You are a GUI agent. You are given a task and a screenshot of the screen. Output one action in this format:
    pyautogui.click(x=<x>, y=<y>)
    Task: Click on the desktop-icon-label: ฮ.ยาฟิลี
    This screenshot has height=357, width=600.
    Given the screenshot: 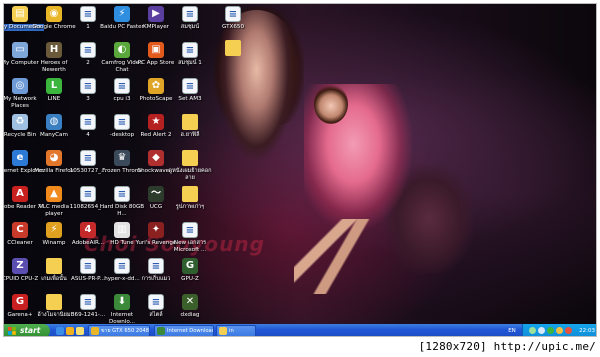 What is the action you would take?
    pyautogui.click(x=190, y=135)
    